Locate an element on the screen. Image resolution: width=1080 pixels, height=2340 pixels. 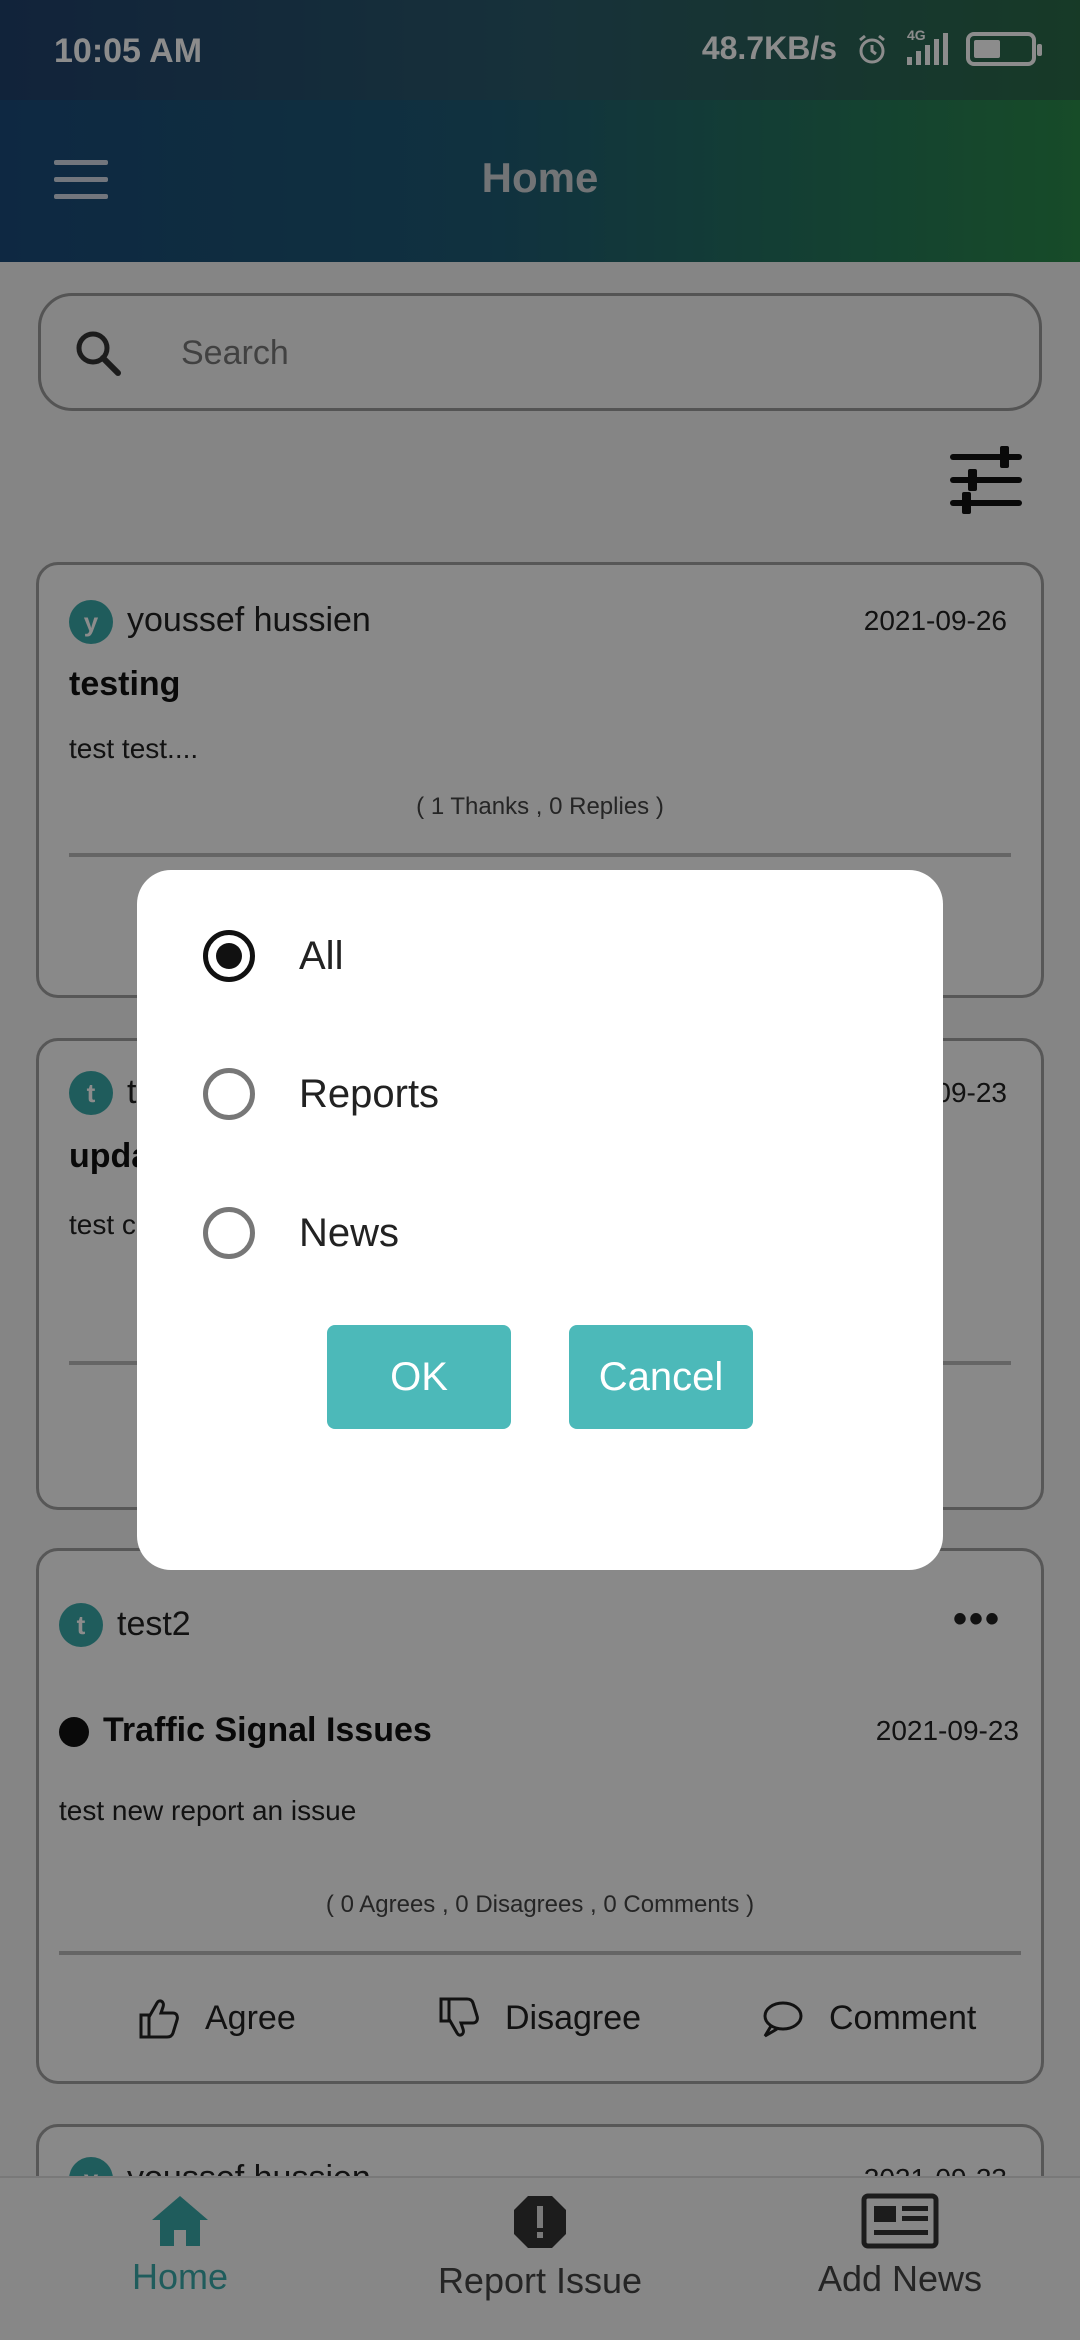
radio-label: News is located at coordinates (349, 1232).